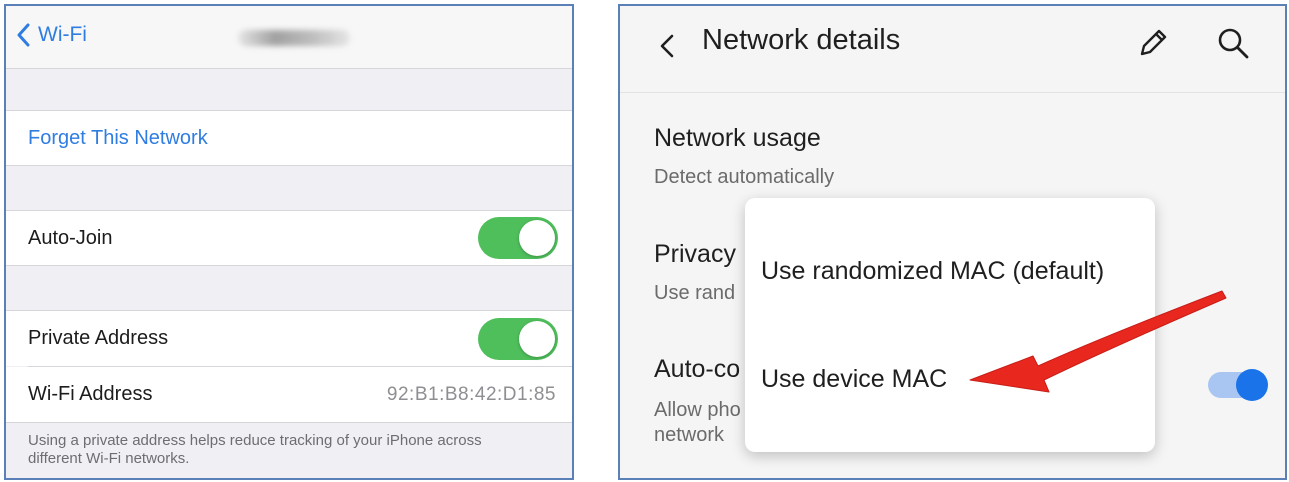  I want to click on private-address-label: Private Address, so click(98, 338).